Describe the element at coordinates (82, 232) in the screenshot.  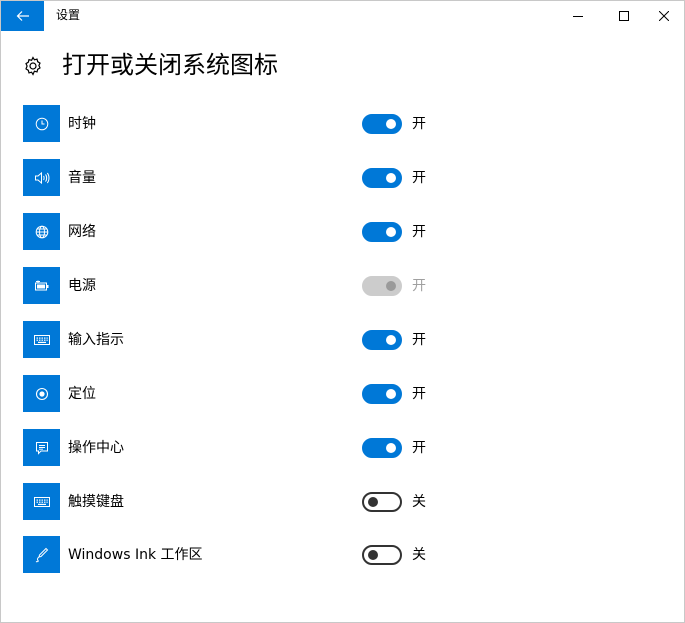
I see `setting-label: 网络` at that location.